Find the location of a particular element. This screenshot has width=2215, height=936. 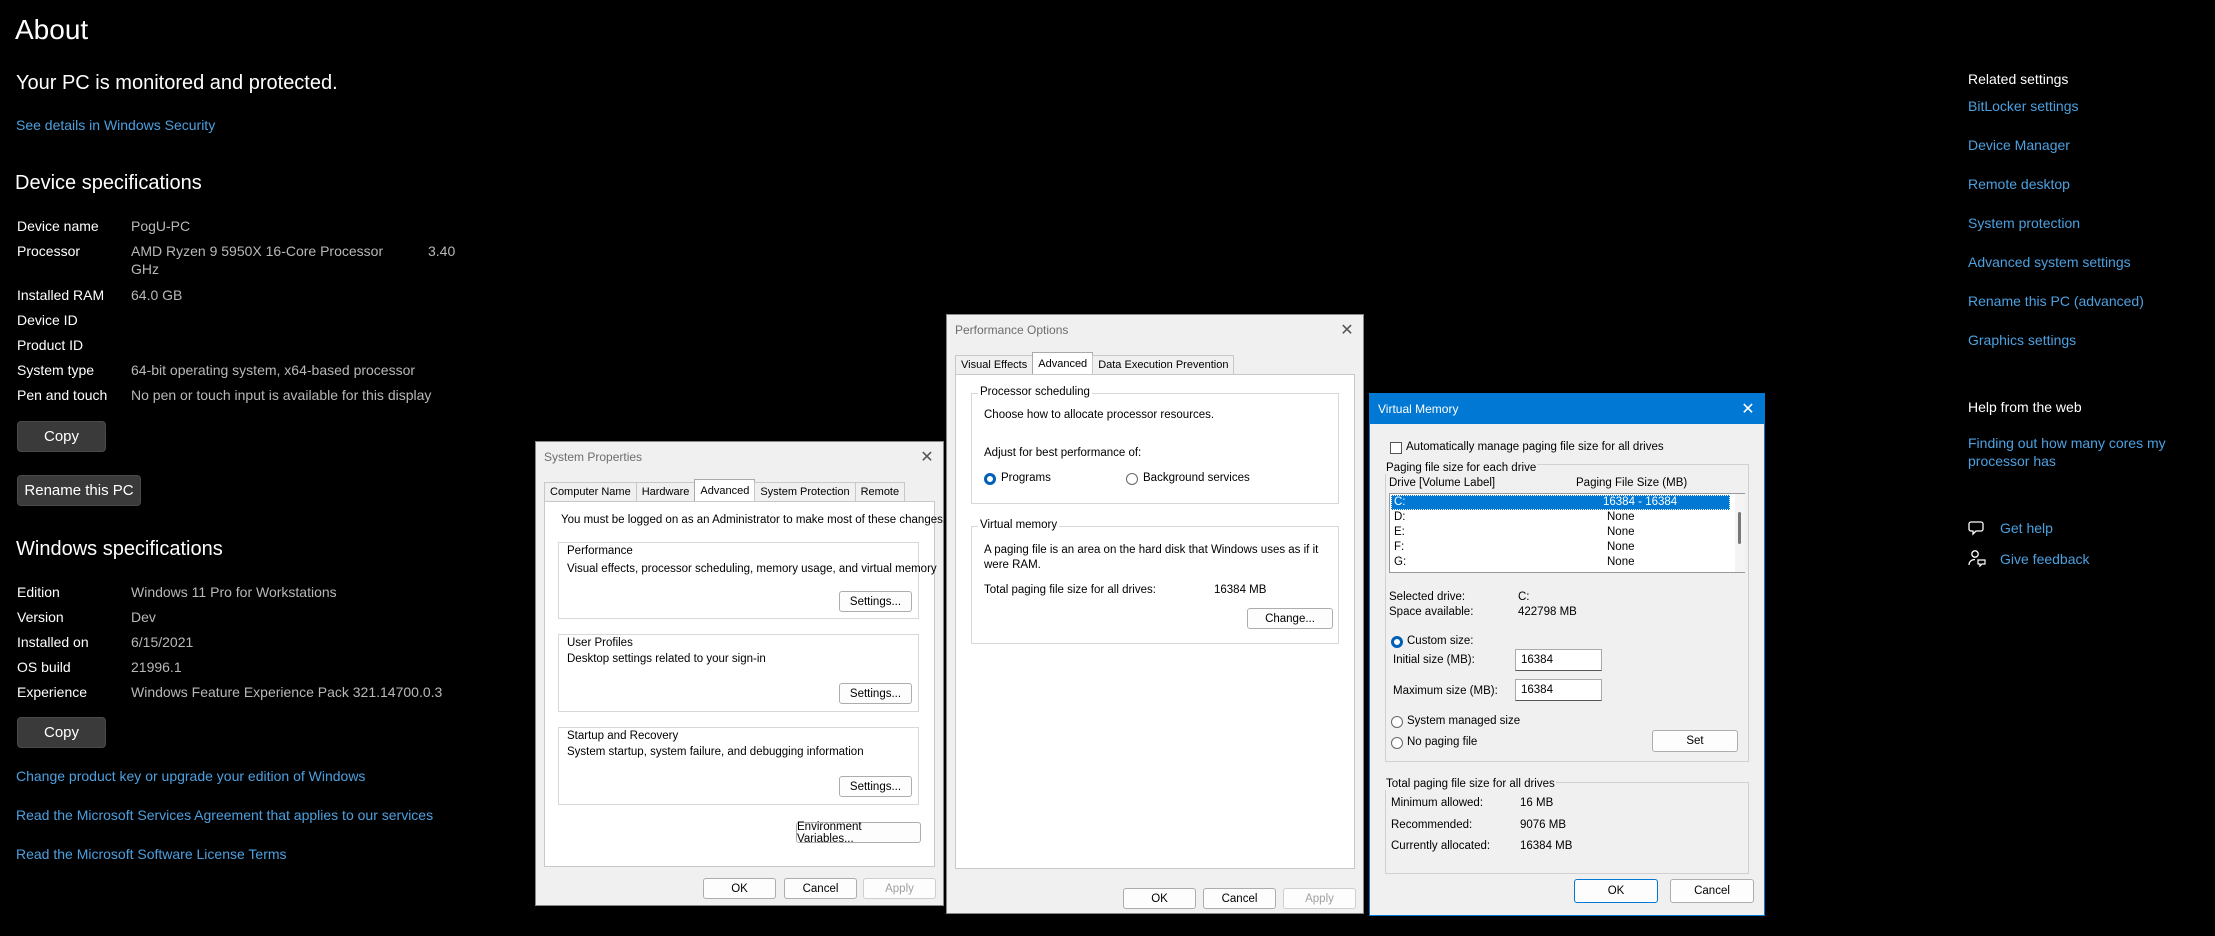

copy-device-specs-button: Copy is located at coordinates (61, 436).